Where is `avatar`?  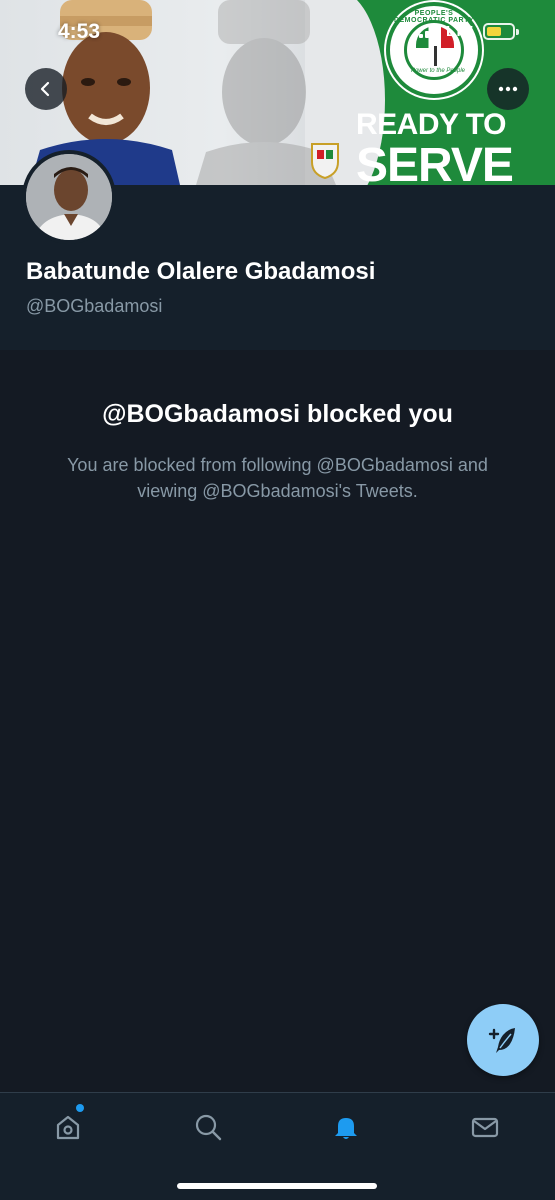
avatar is located at coordinates (69, 197).